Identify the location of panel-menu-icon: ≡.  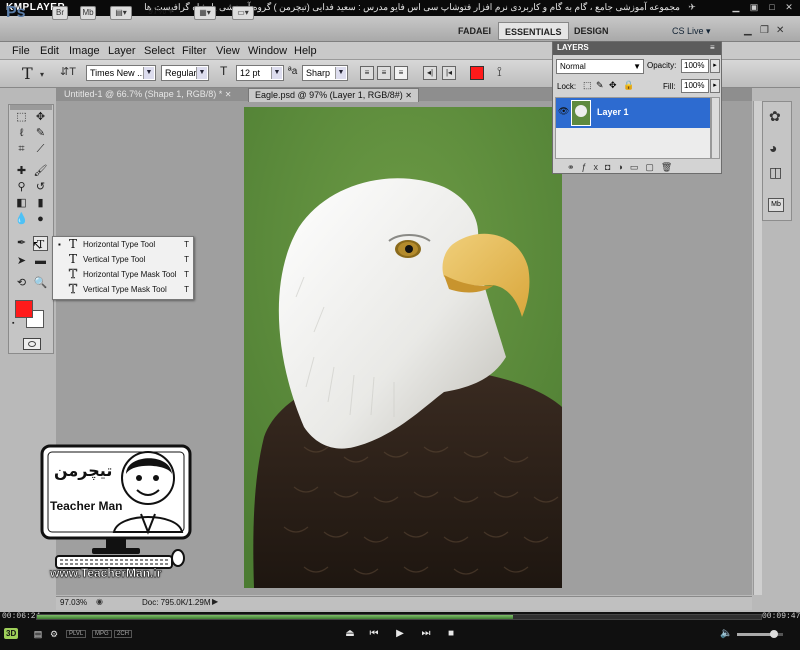
(712, 47).